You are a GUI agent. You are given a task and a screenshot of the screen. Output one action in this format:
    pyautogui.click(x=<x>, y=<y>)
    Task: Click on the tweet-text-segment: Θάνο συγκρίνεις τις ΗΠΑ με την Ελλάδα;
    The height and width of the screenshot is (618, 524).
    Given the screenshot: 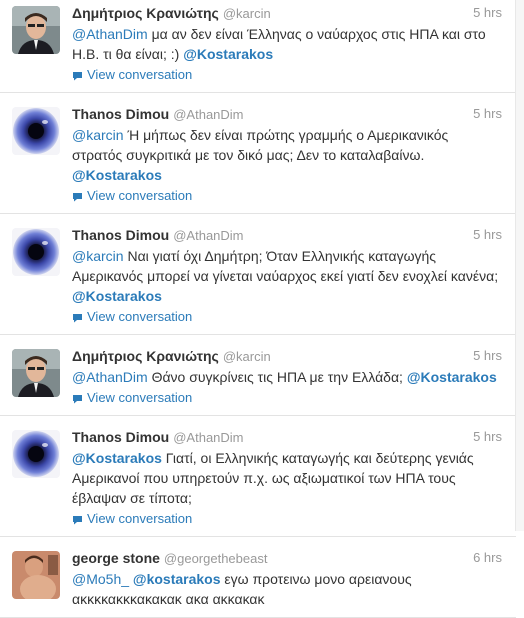 What is the action you would take?
    pyautogui.click(x=277, y=377)
    